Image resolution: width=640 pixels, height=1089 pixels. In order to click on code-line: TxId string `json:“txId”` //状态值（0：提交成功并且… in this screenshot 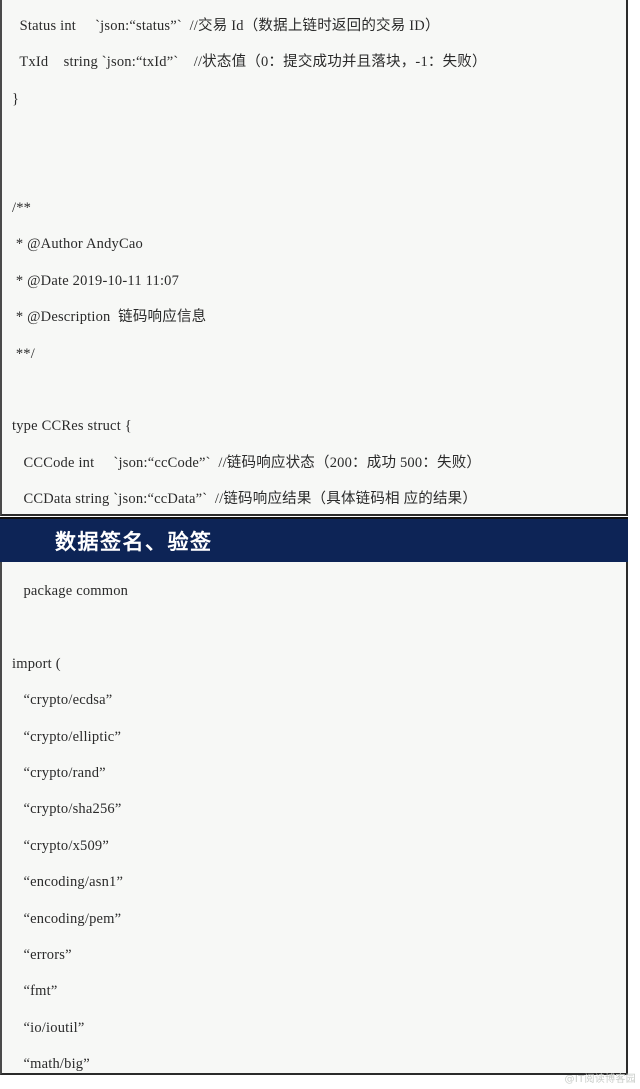, I will do `click(249, 62)`.